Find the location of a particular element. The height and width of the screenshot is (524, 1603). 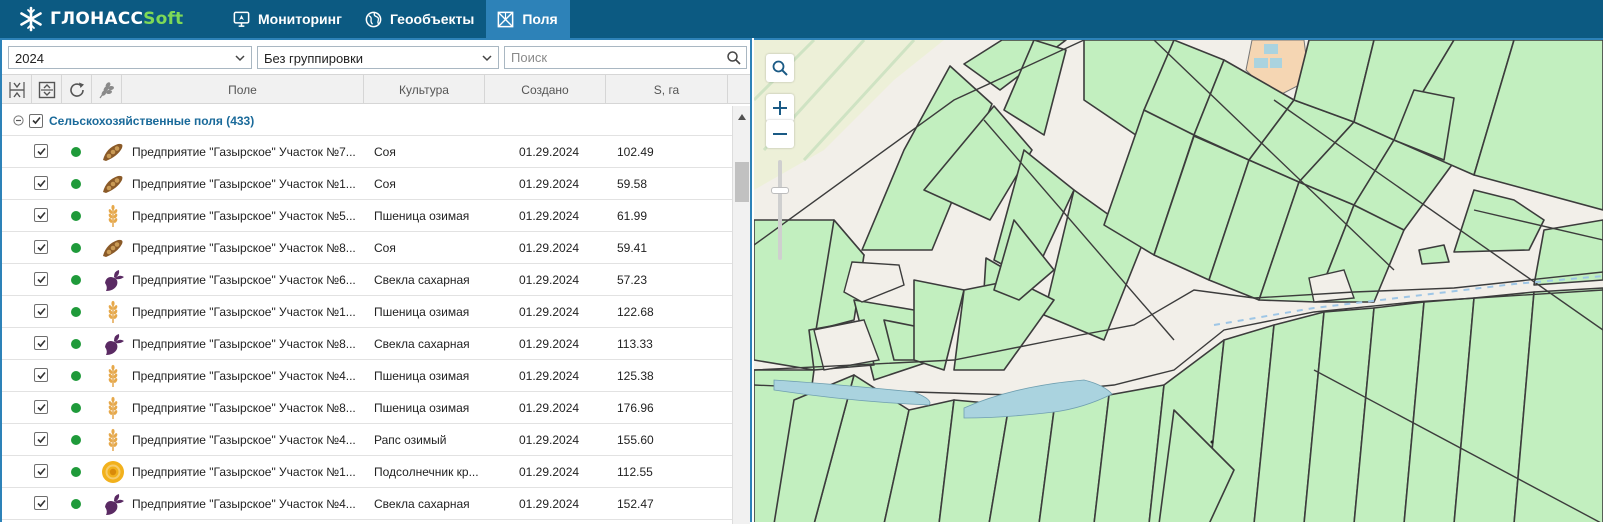

nav-geoobjects-label: Геообъекты is located at coordinates (432, 19).